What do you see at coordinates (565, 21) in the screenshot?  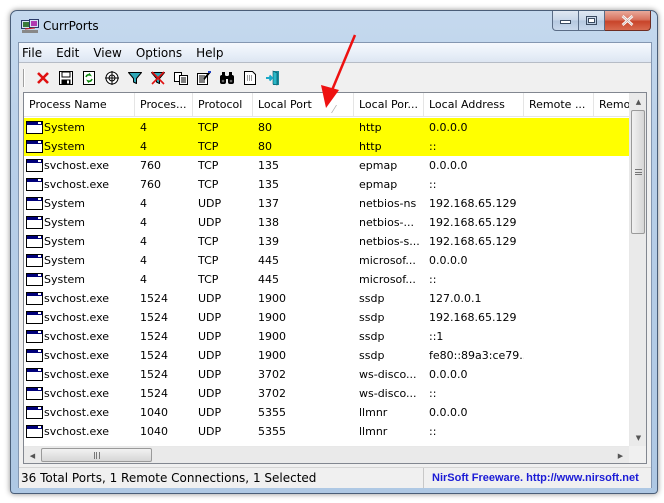 I see `minimize-button` at bounding box center [565, 21].